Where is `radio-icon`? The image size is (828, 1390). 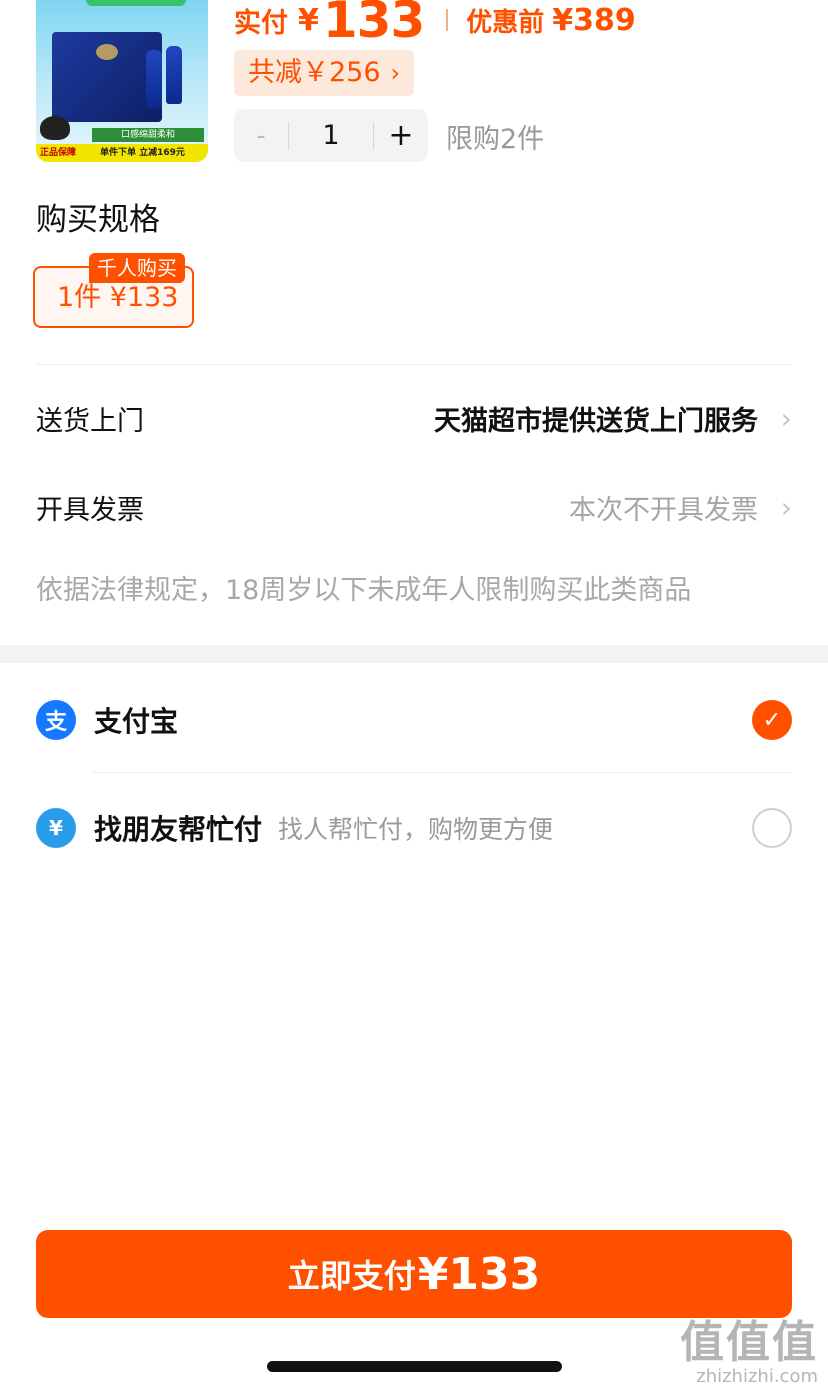 radio-icon is located at coordinates (772, 828).